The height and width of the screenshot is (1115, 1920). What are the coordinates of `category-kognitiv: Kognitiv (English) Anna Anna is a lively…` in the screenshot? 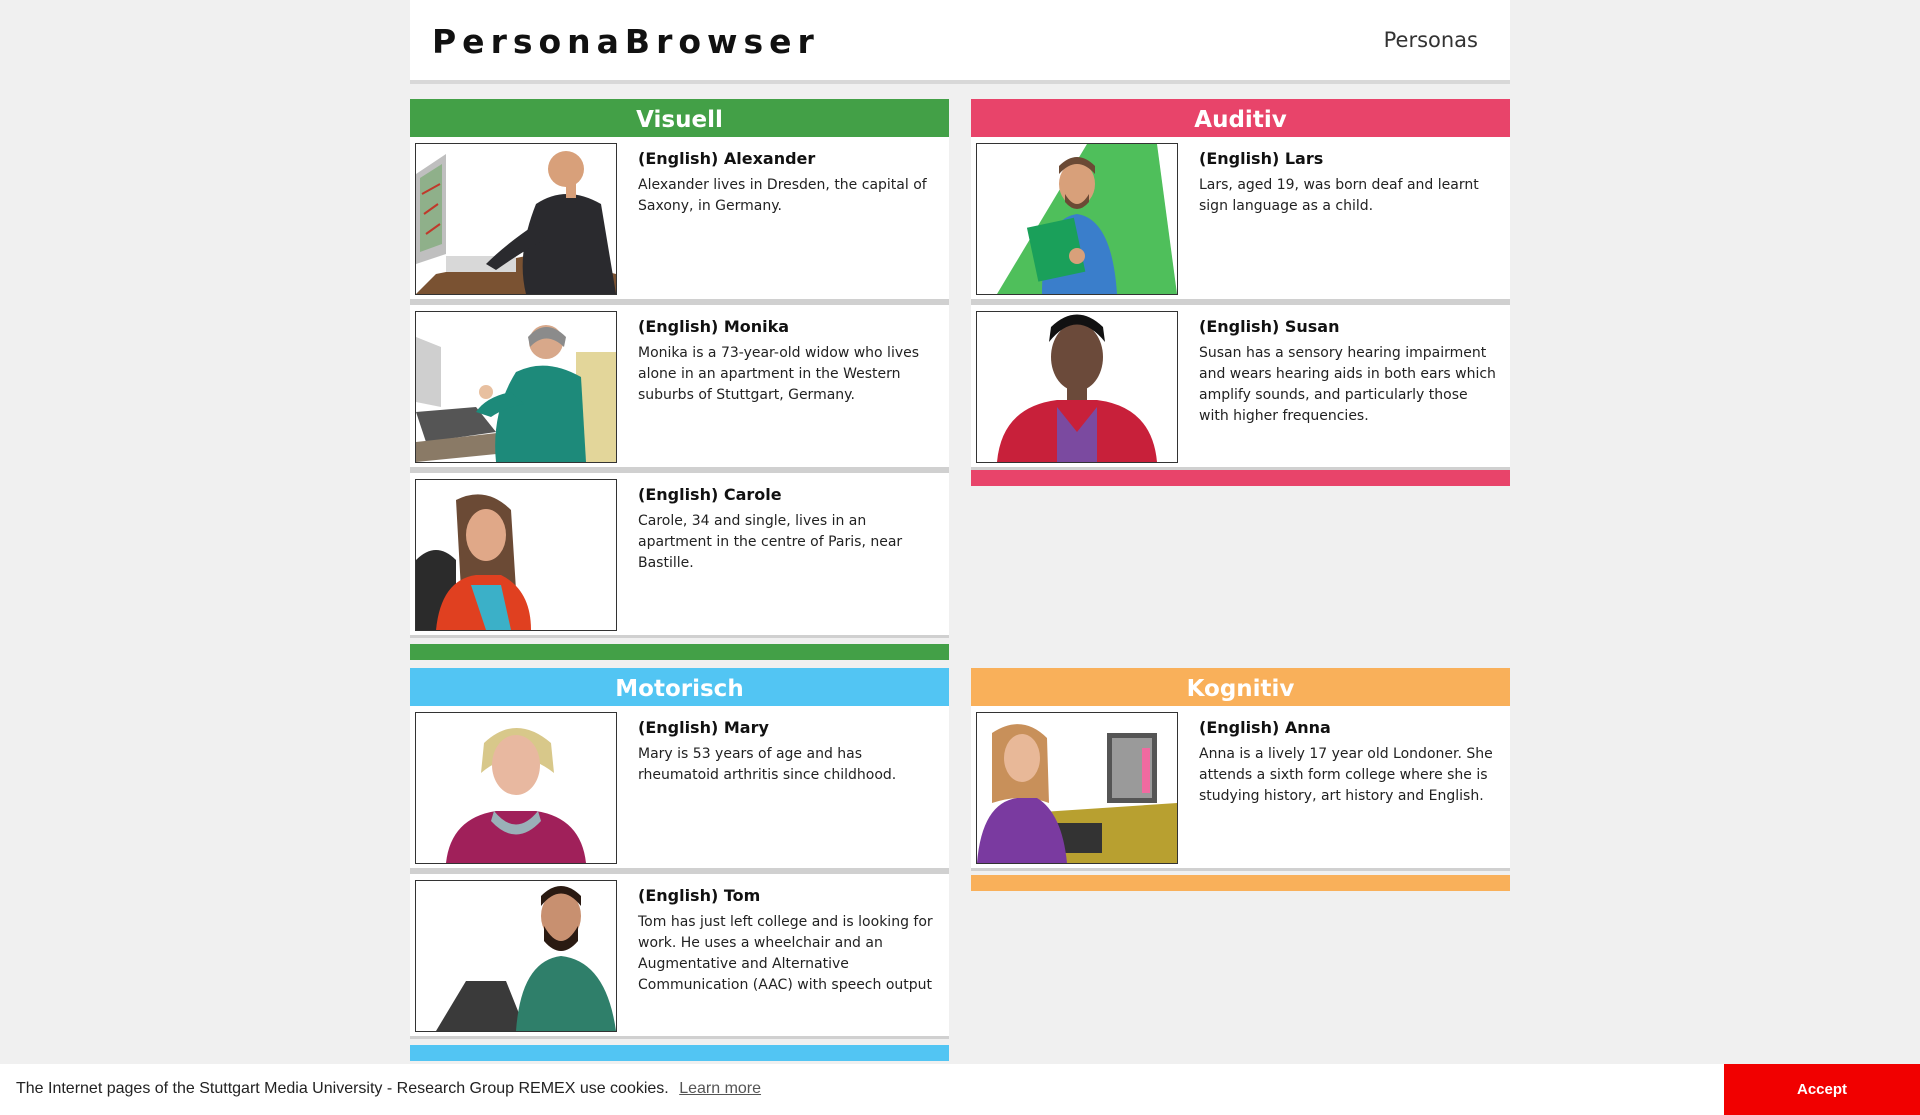 It's located at (1240, 779).